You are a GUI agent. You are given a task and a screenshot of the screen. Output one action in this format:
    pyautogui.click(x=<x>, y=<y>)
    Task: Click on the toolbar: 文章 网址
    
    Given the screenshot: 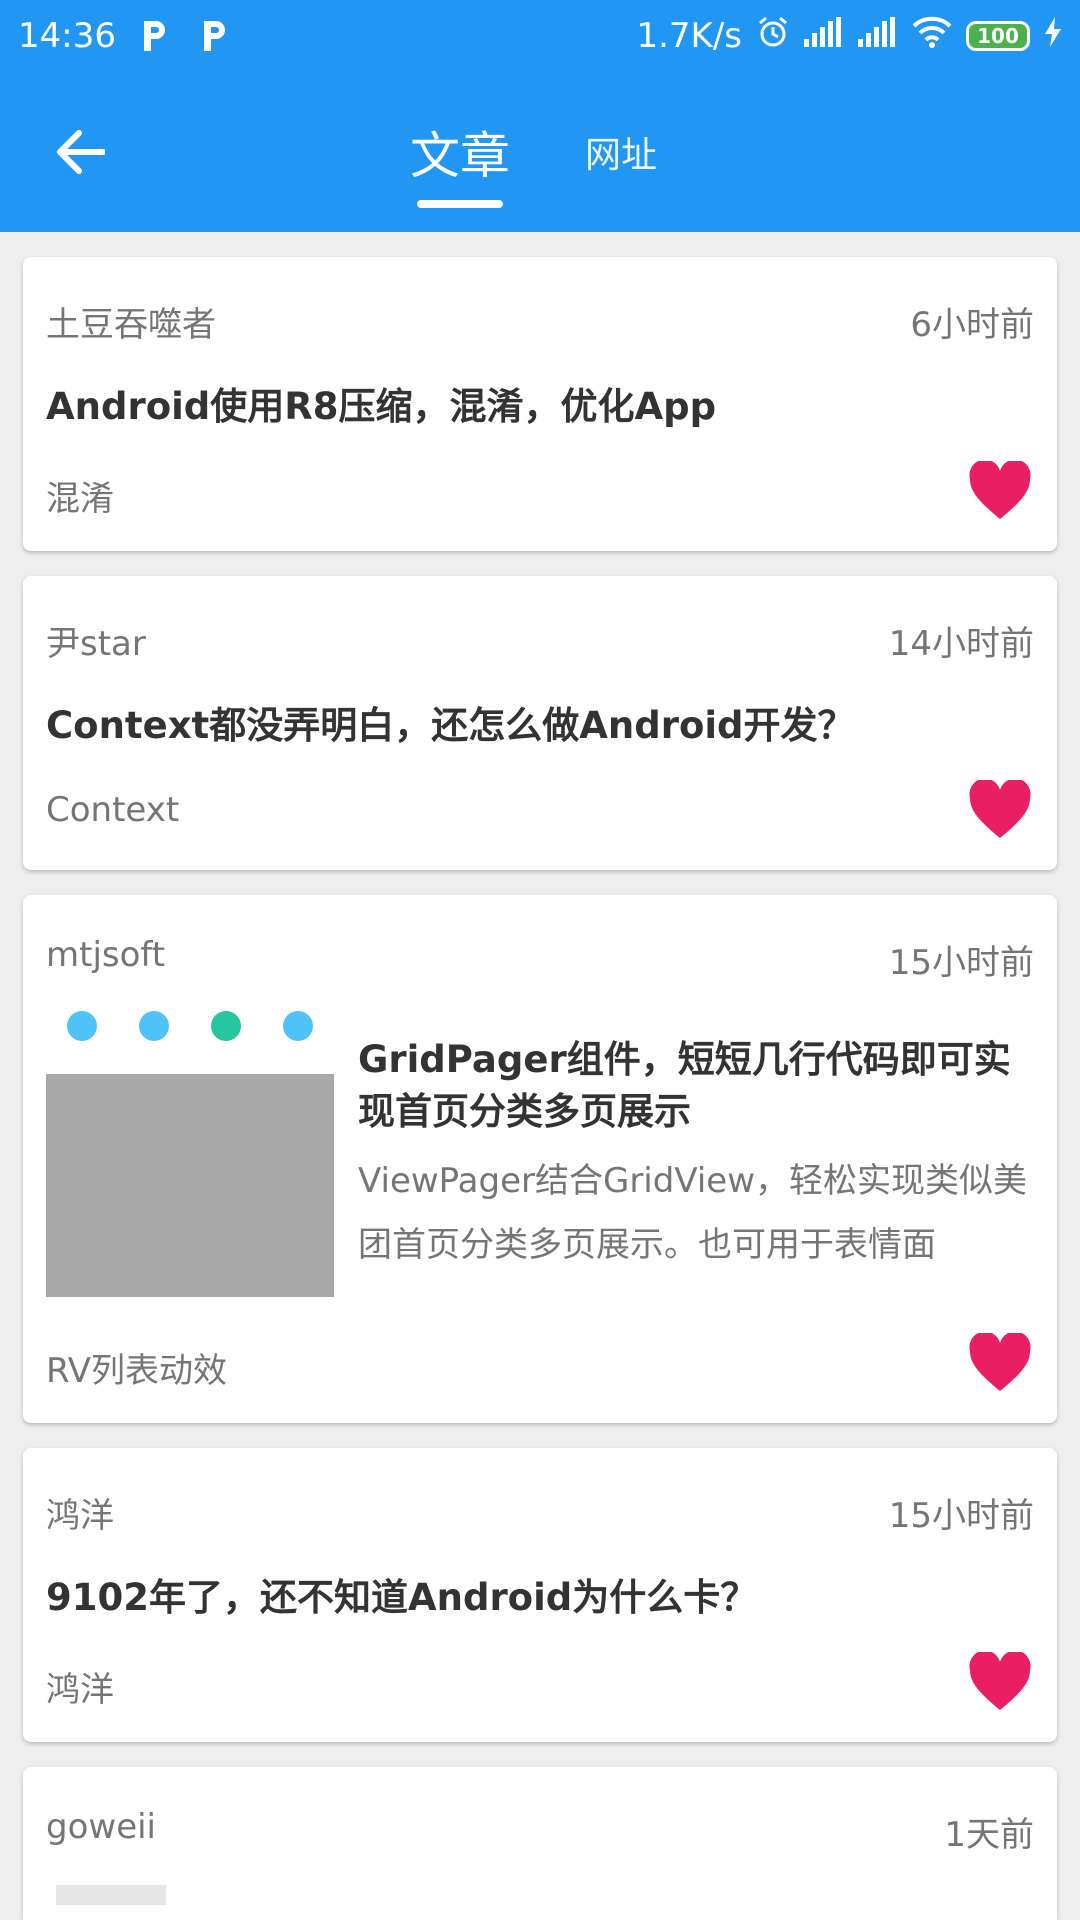 What is the action you would take?
    pyautogui.click(x=540, y=152)
    